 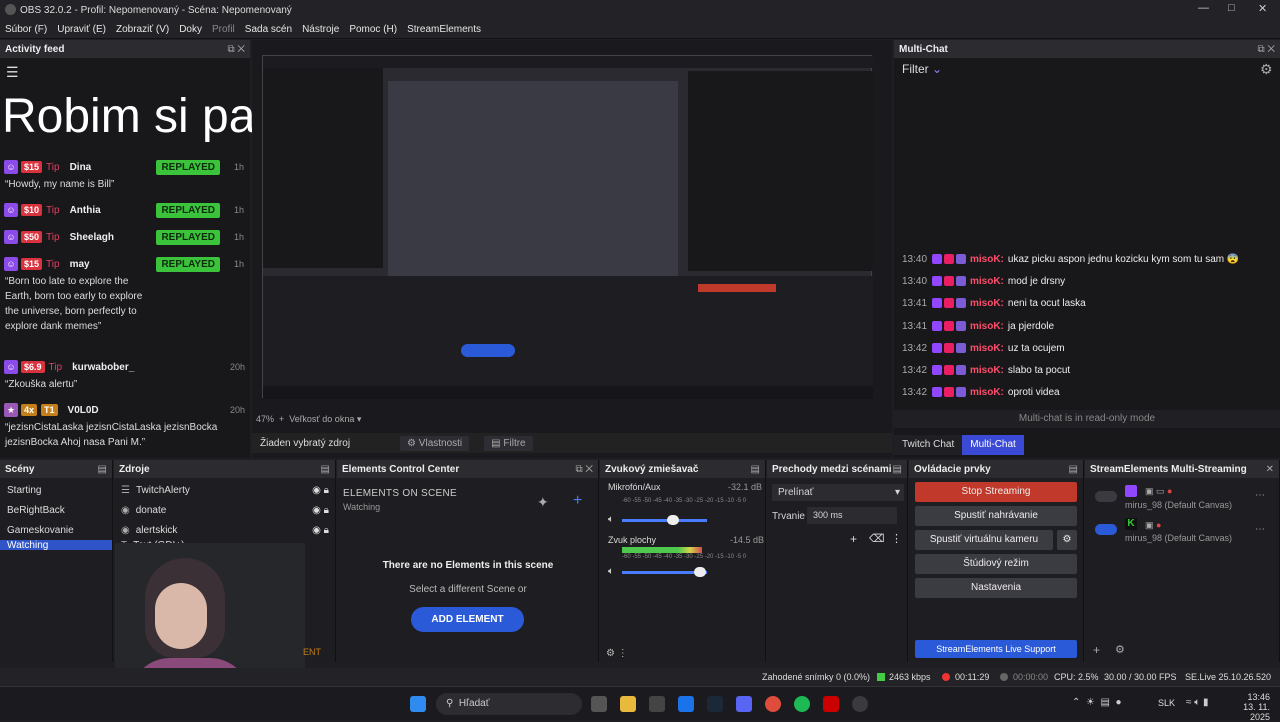 What do you see at coordinates (444, 29) in the screenshot?
I see `menu-streamelements: StreamElements` at bounding box center [444, 29].